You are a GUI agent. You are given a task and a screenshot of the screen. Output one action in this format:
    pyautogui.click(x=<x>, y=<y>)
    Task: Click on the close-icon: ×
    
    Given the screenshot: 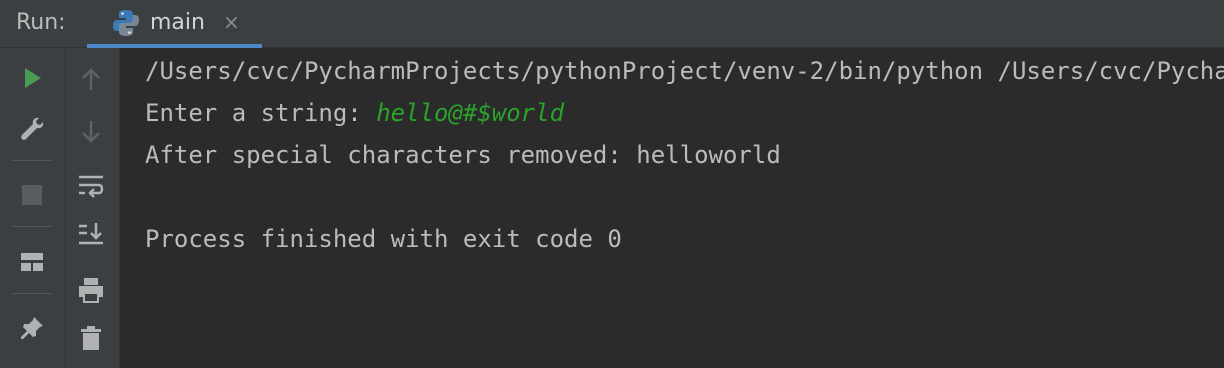 What is the action you would take?
    pyautogui.click(x=231, y=22)
    